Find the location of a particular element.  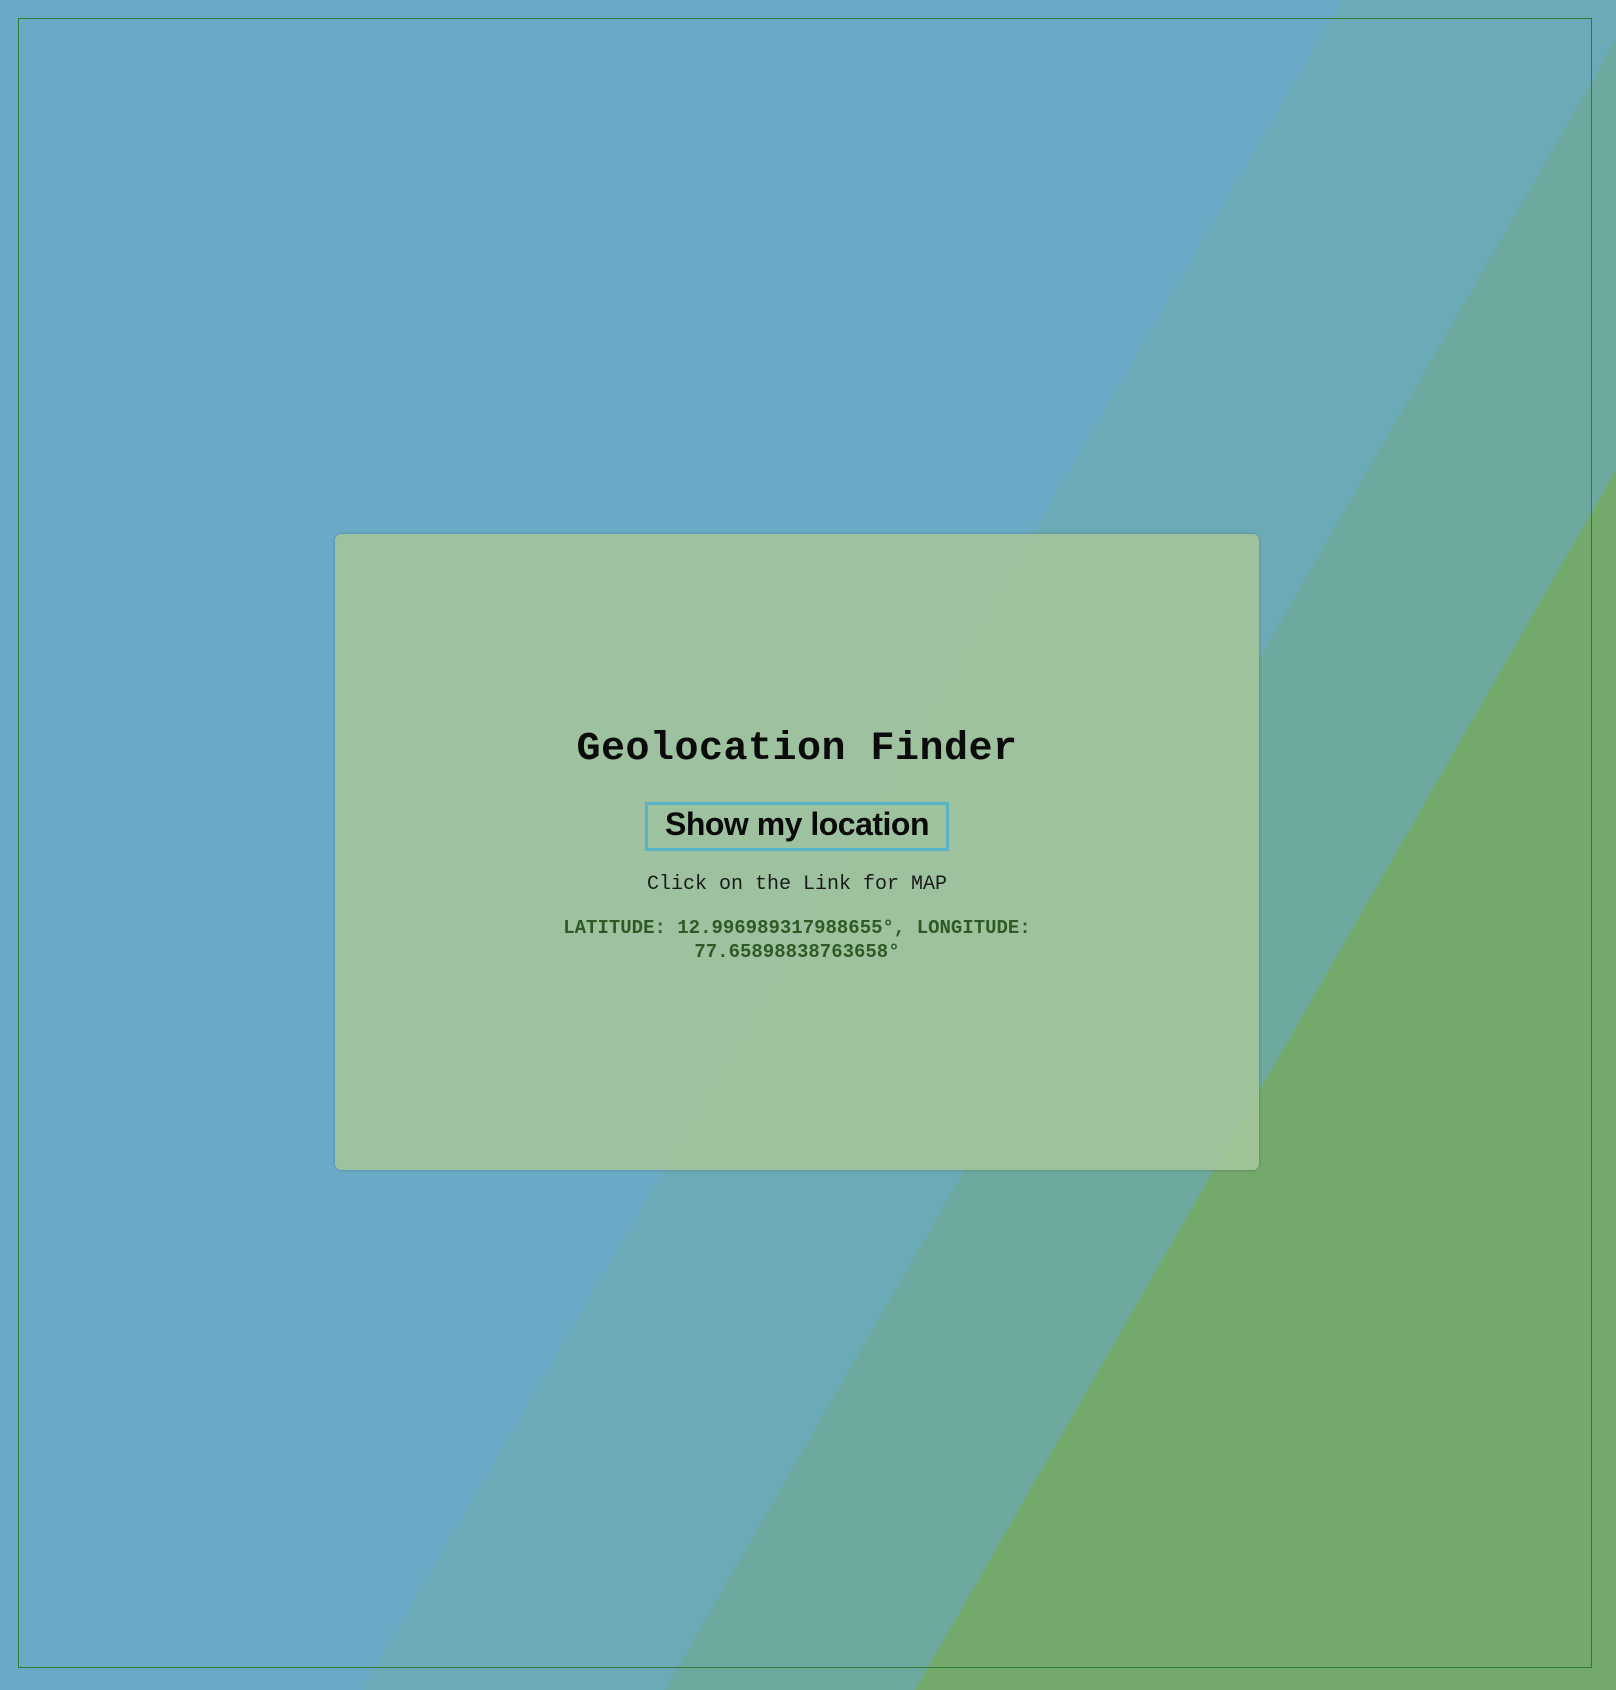

page-title: Geolocation Finder is located at coordinates (797, 750).